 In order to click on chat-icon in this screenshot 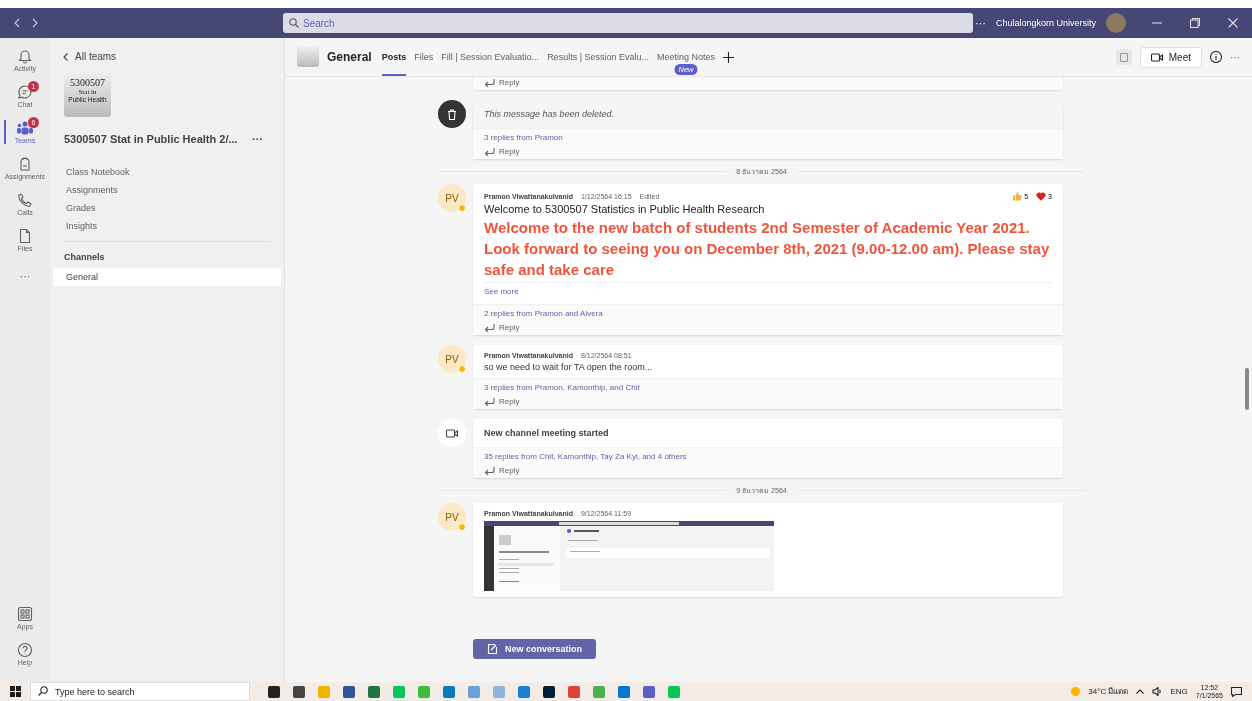, I will do `click(25, 92)`.